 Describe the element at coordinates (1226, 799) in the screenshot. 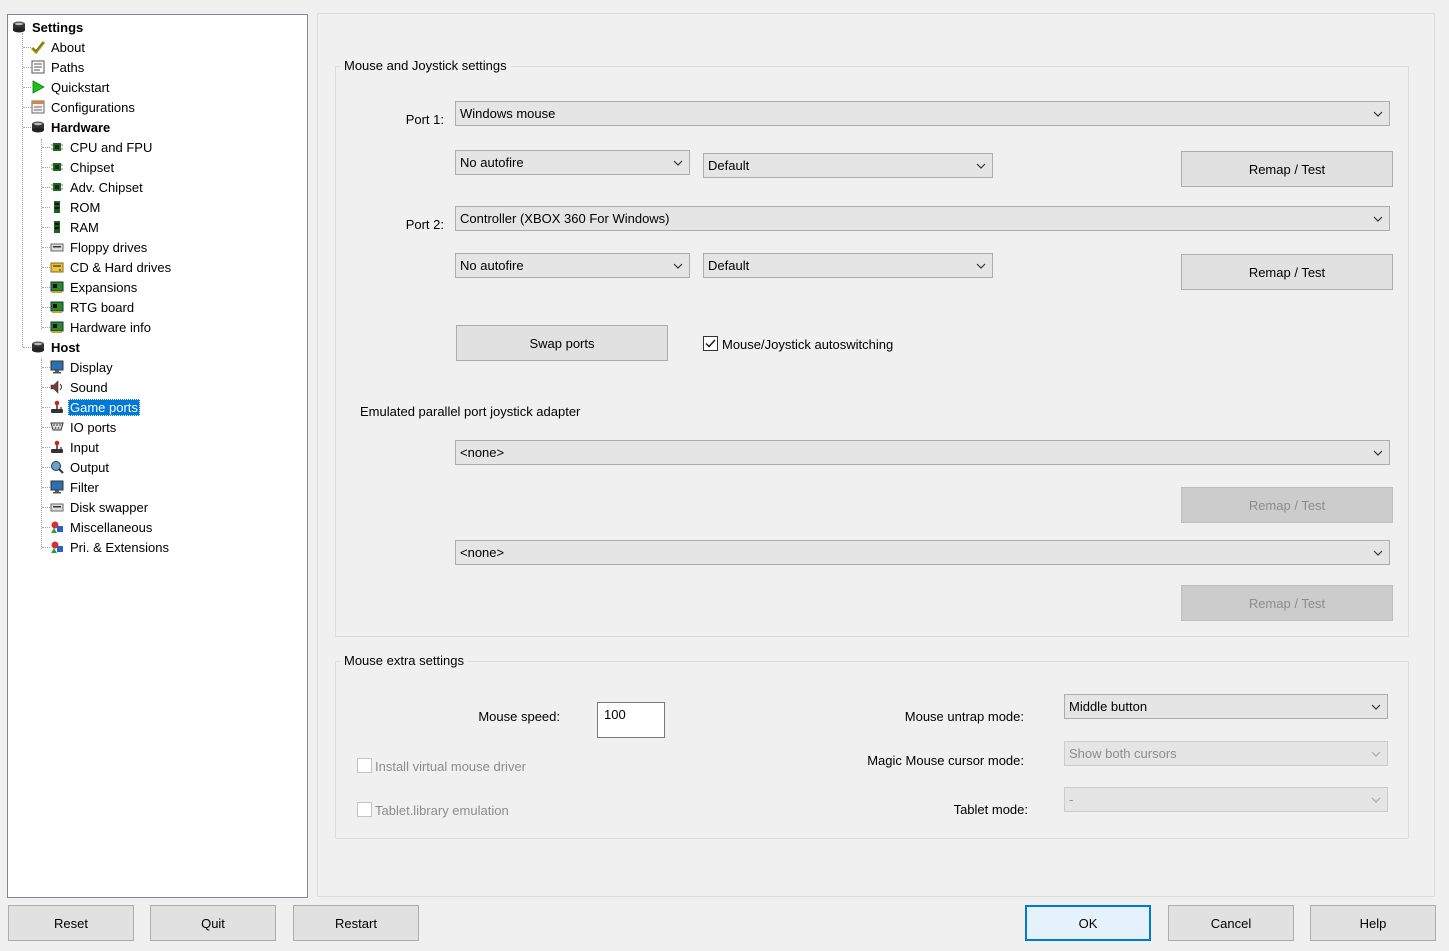

I see `tablet-mode-select: -` at that location.